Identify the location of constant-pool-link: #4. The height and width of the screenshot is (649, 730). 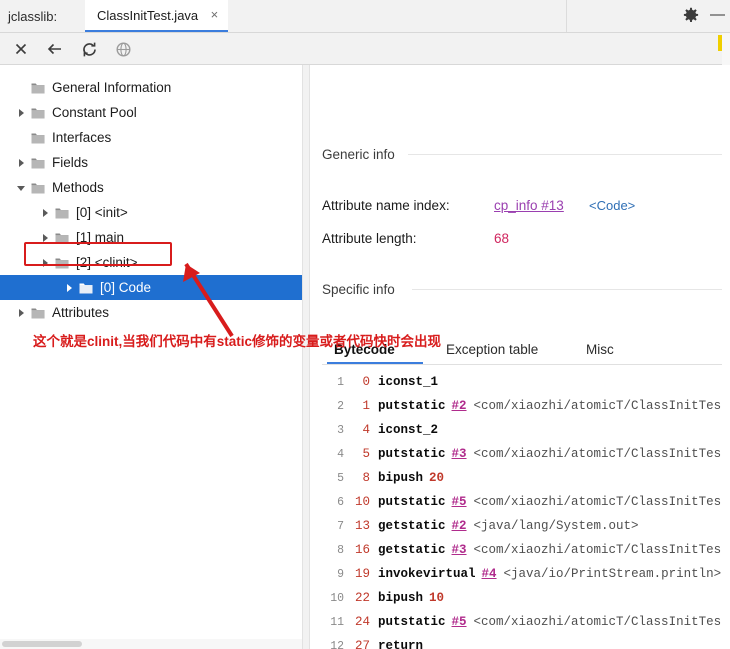
(489, 574).